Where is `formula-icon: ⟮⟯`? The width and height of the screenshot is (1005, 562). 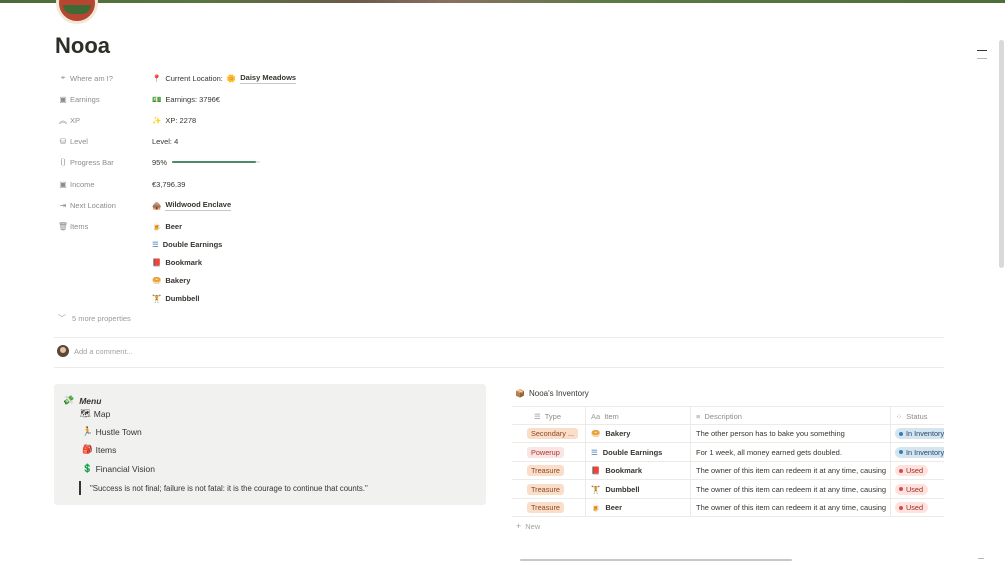
formula-icon: ⟮⟯ is located at coordinates (63, 161).